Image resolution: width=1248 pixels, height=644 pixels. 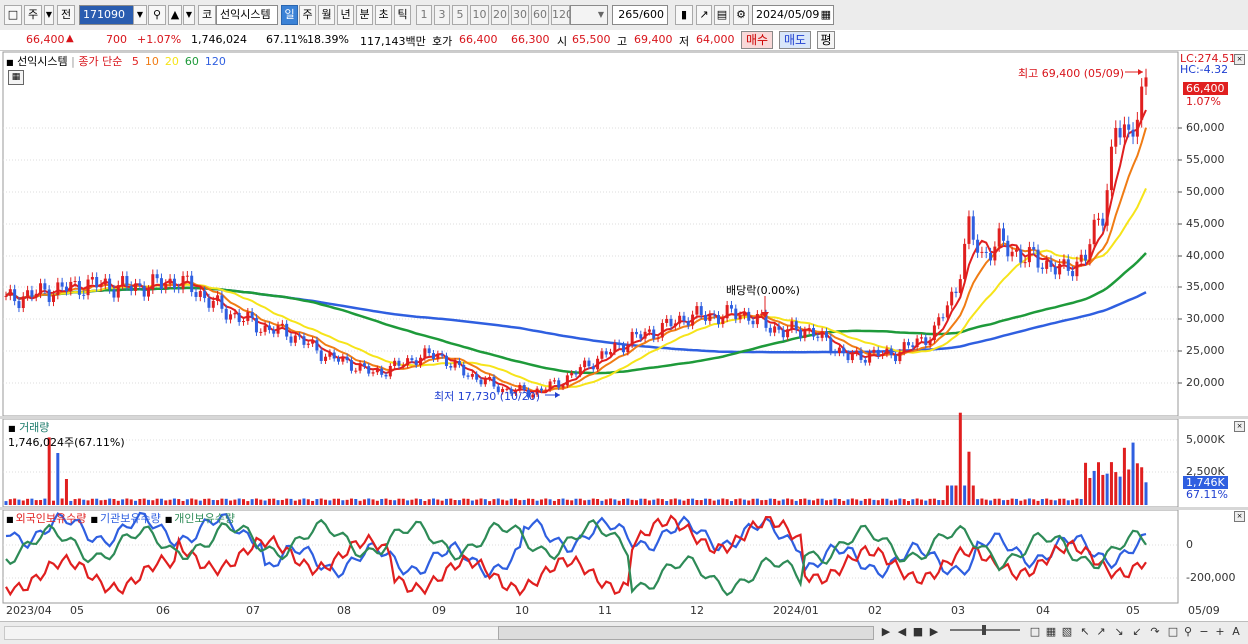 What do you see at coordinates (562, 15) in the screenshot?
I see `interval-button-7: 120` at bounding box center [562, 15].